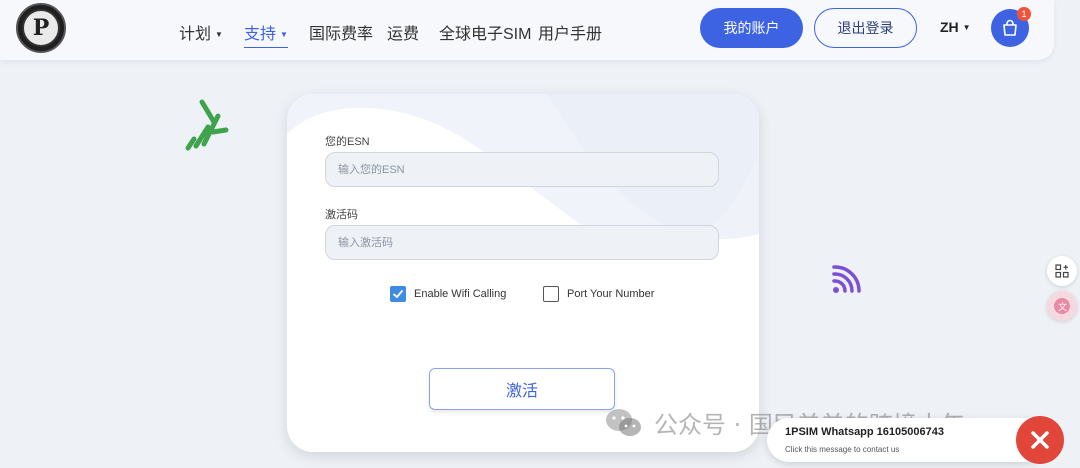 This screenshot has width=1080, height=468. What do you see at coordinates (260, 34) in the screenshot?
I see `nav-item-label: 支持` at bounding box center [260, 34].